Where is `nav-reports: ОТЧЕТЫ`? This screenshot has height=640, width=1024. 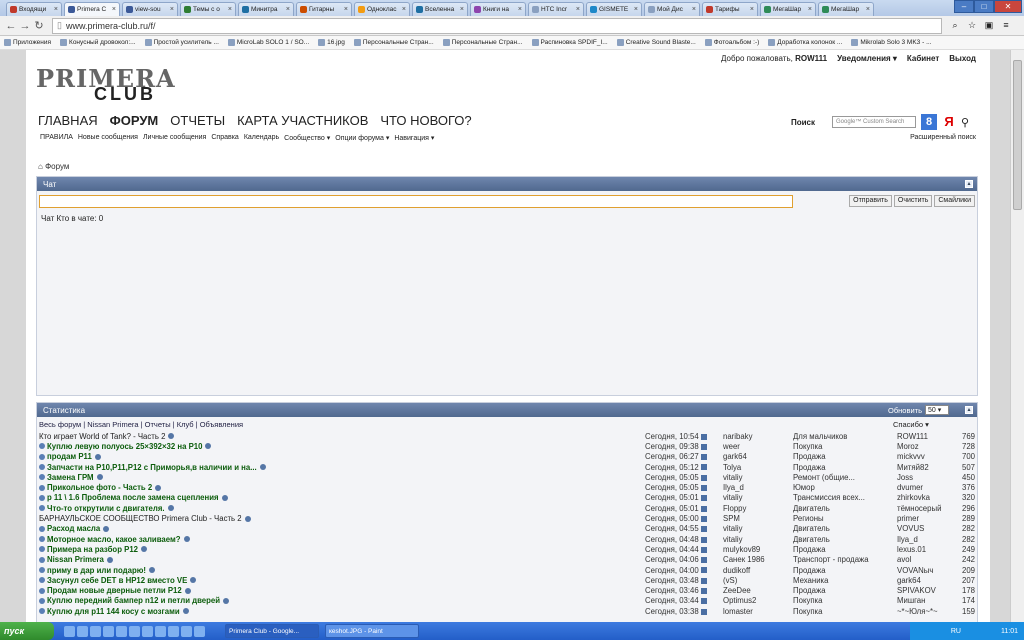 nav-reports: ОТЧЕТЫ is located at coordinates (197, 120).